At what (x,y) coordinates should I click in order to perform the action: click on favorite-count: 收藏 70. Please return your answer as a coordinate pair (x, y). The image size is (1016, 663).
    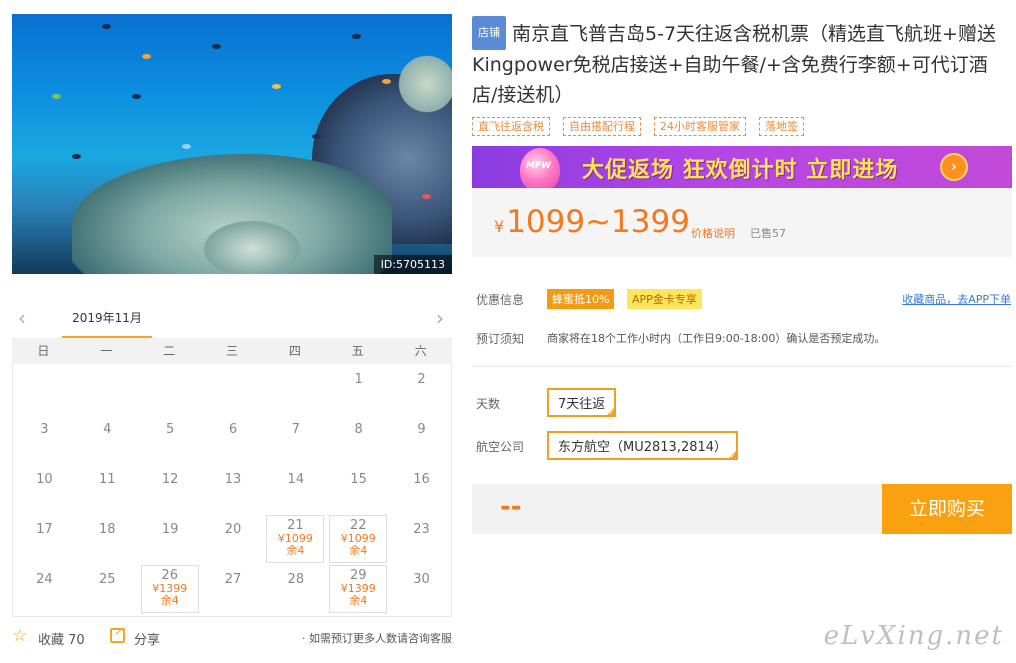
    Looking at the image, I should click on (61, 638).